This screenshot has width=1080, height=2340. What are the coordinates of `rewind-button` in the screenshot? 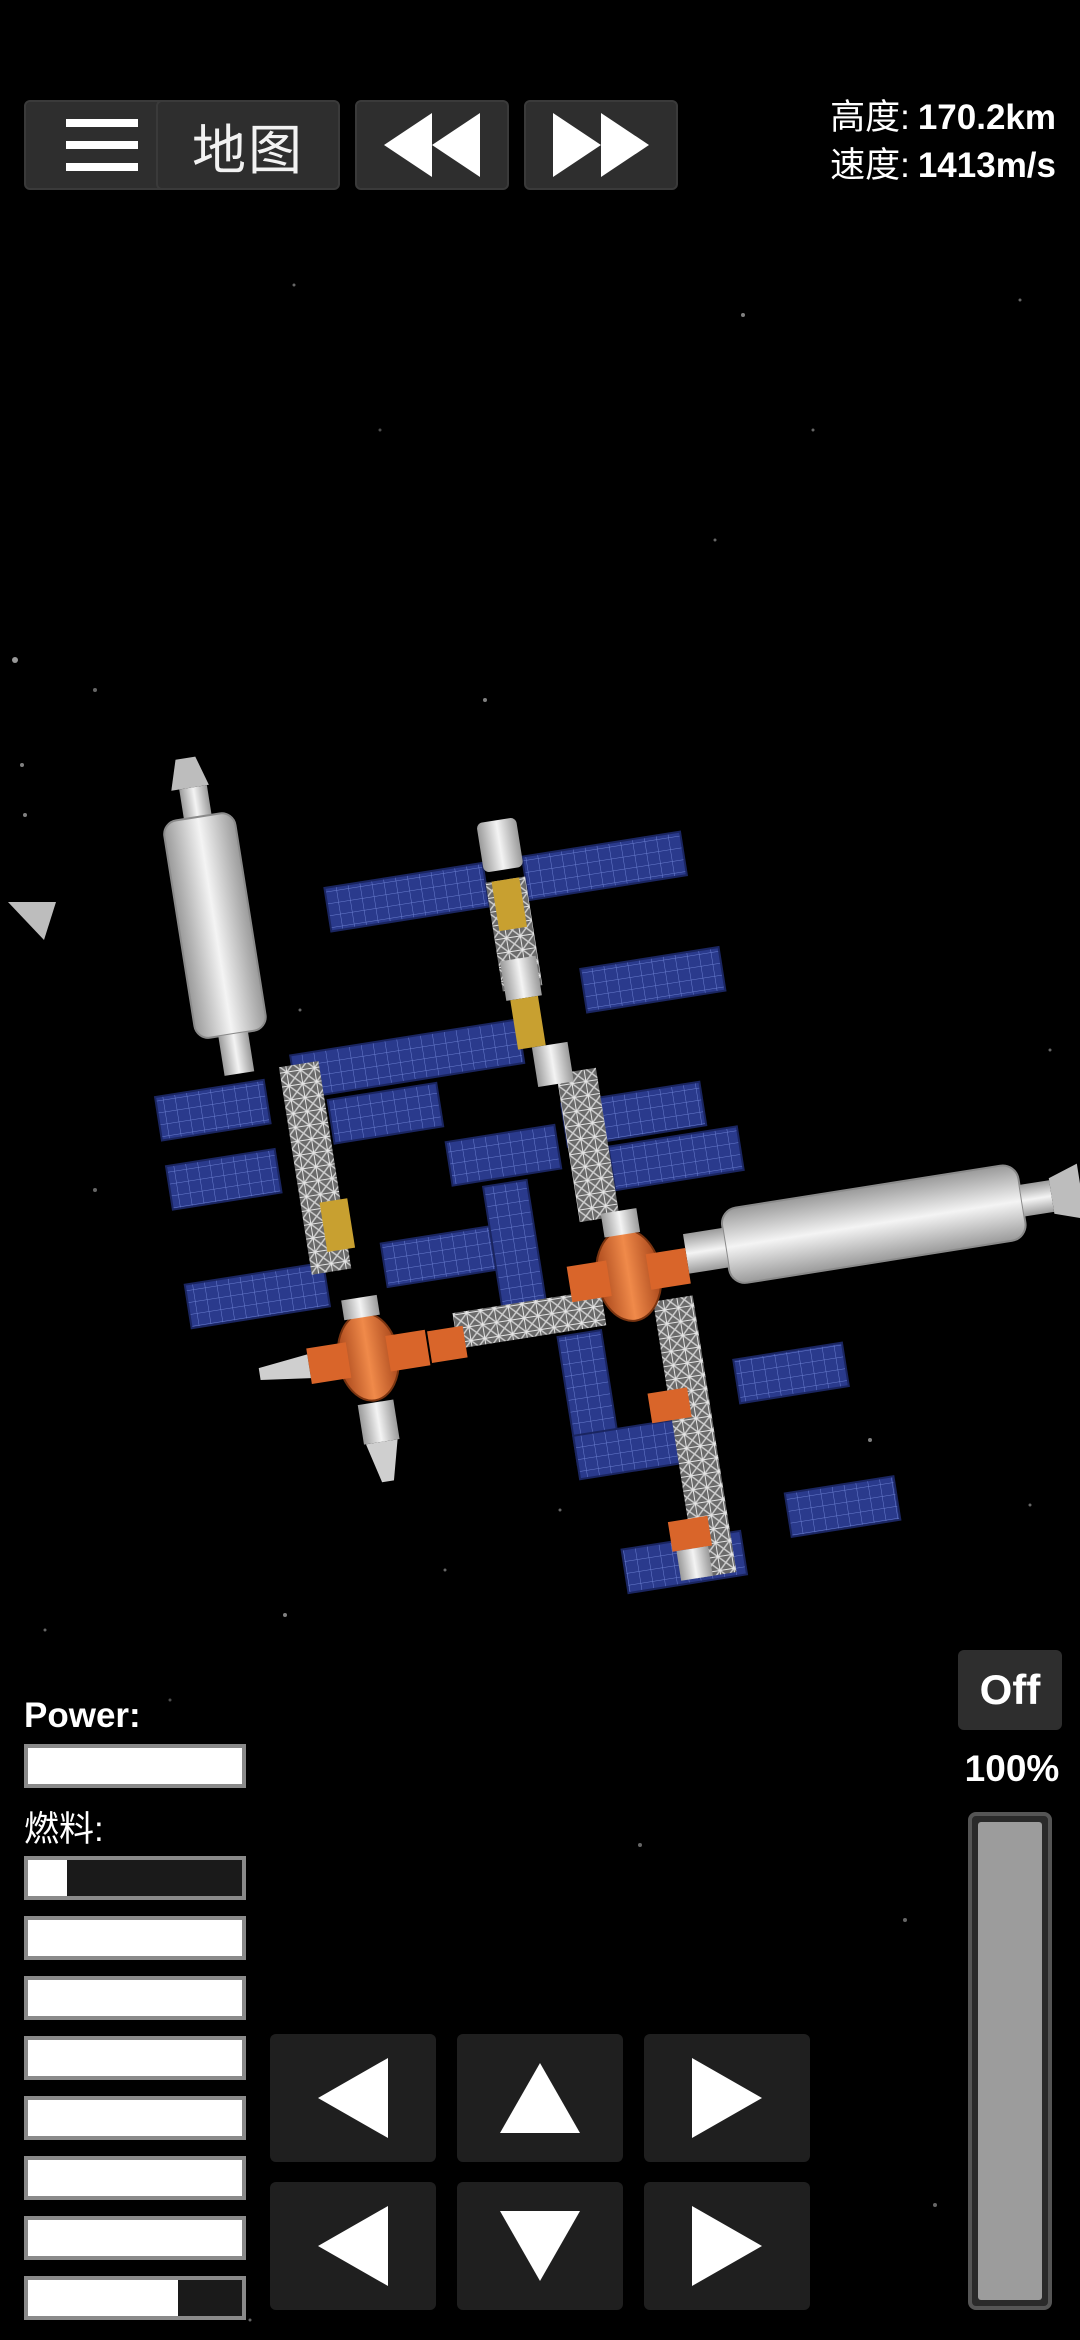 It's located at (432, 145).